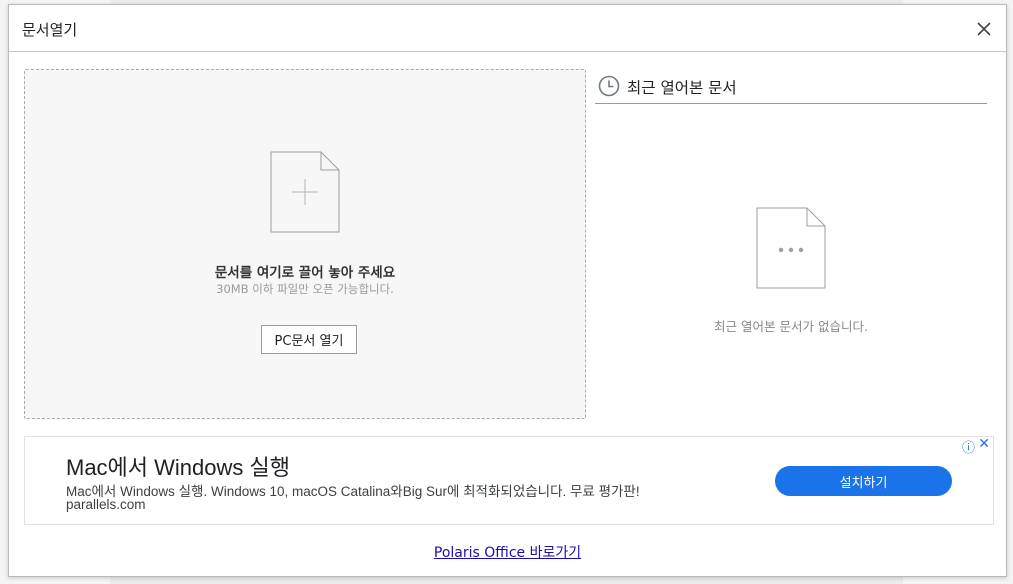  What do you see at coordinates (791, 248) in the screenshot?
I see `document-ellipsis-icon` at bounding box center [791, 248].